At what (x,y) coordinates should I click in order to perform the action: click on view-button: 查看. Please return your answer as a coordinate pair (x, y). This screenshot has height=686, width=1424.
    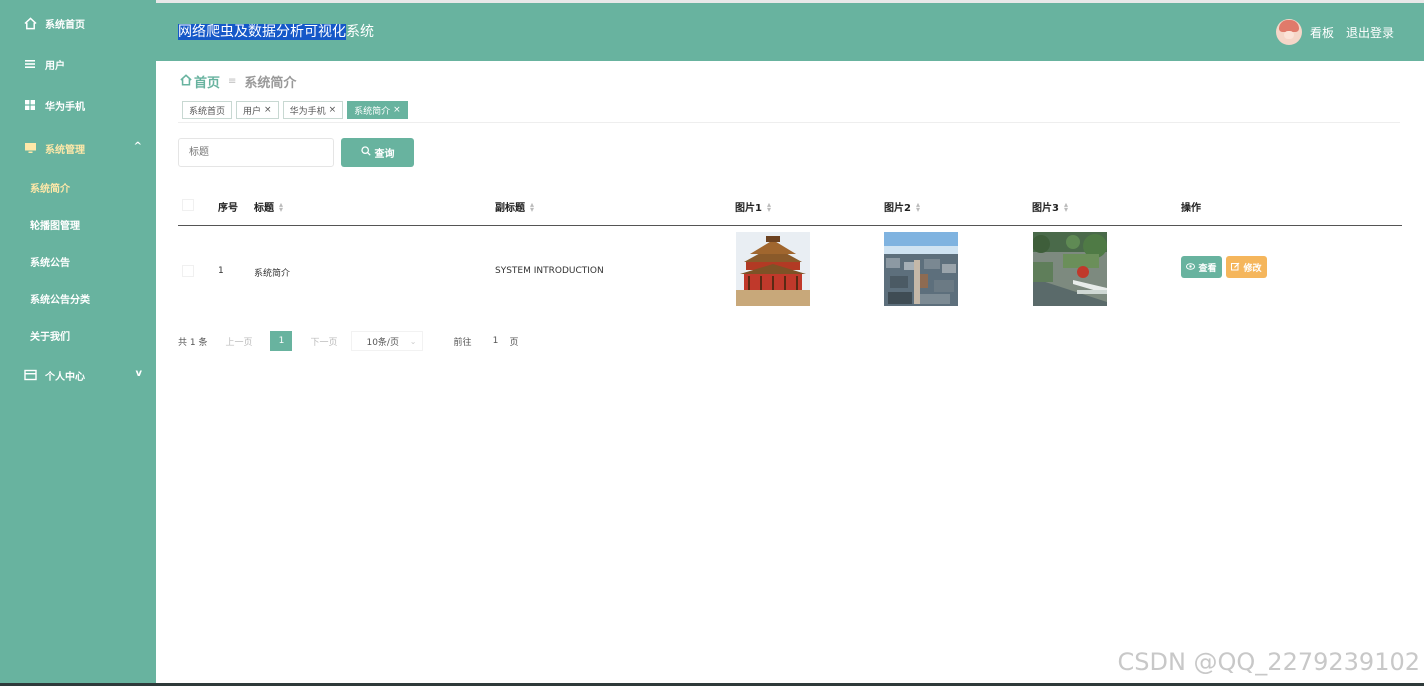
    Looking at the image, I should click on (1201, 267).